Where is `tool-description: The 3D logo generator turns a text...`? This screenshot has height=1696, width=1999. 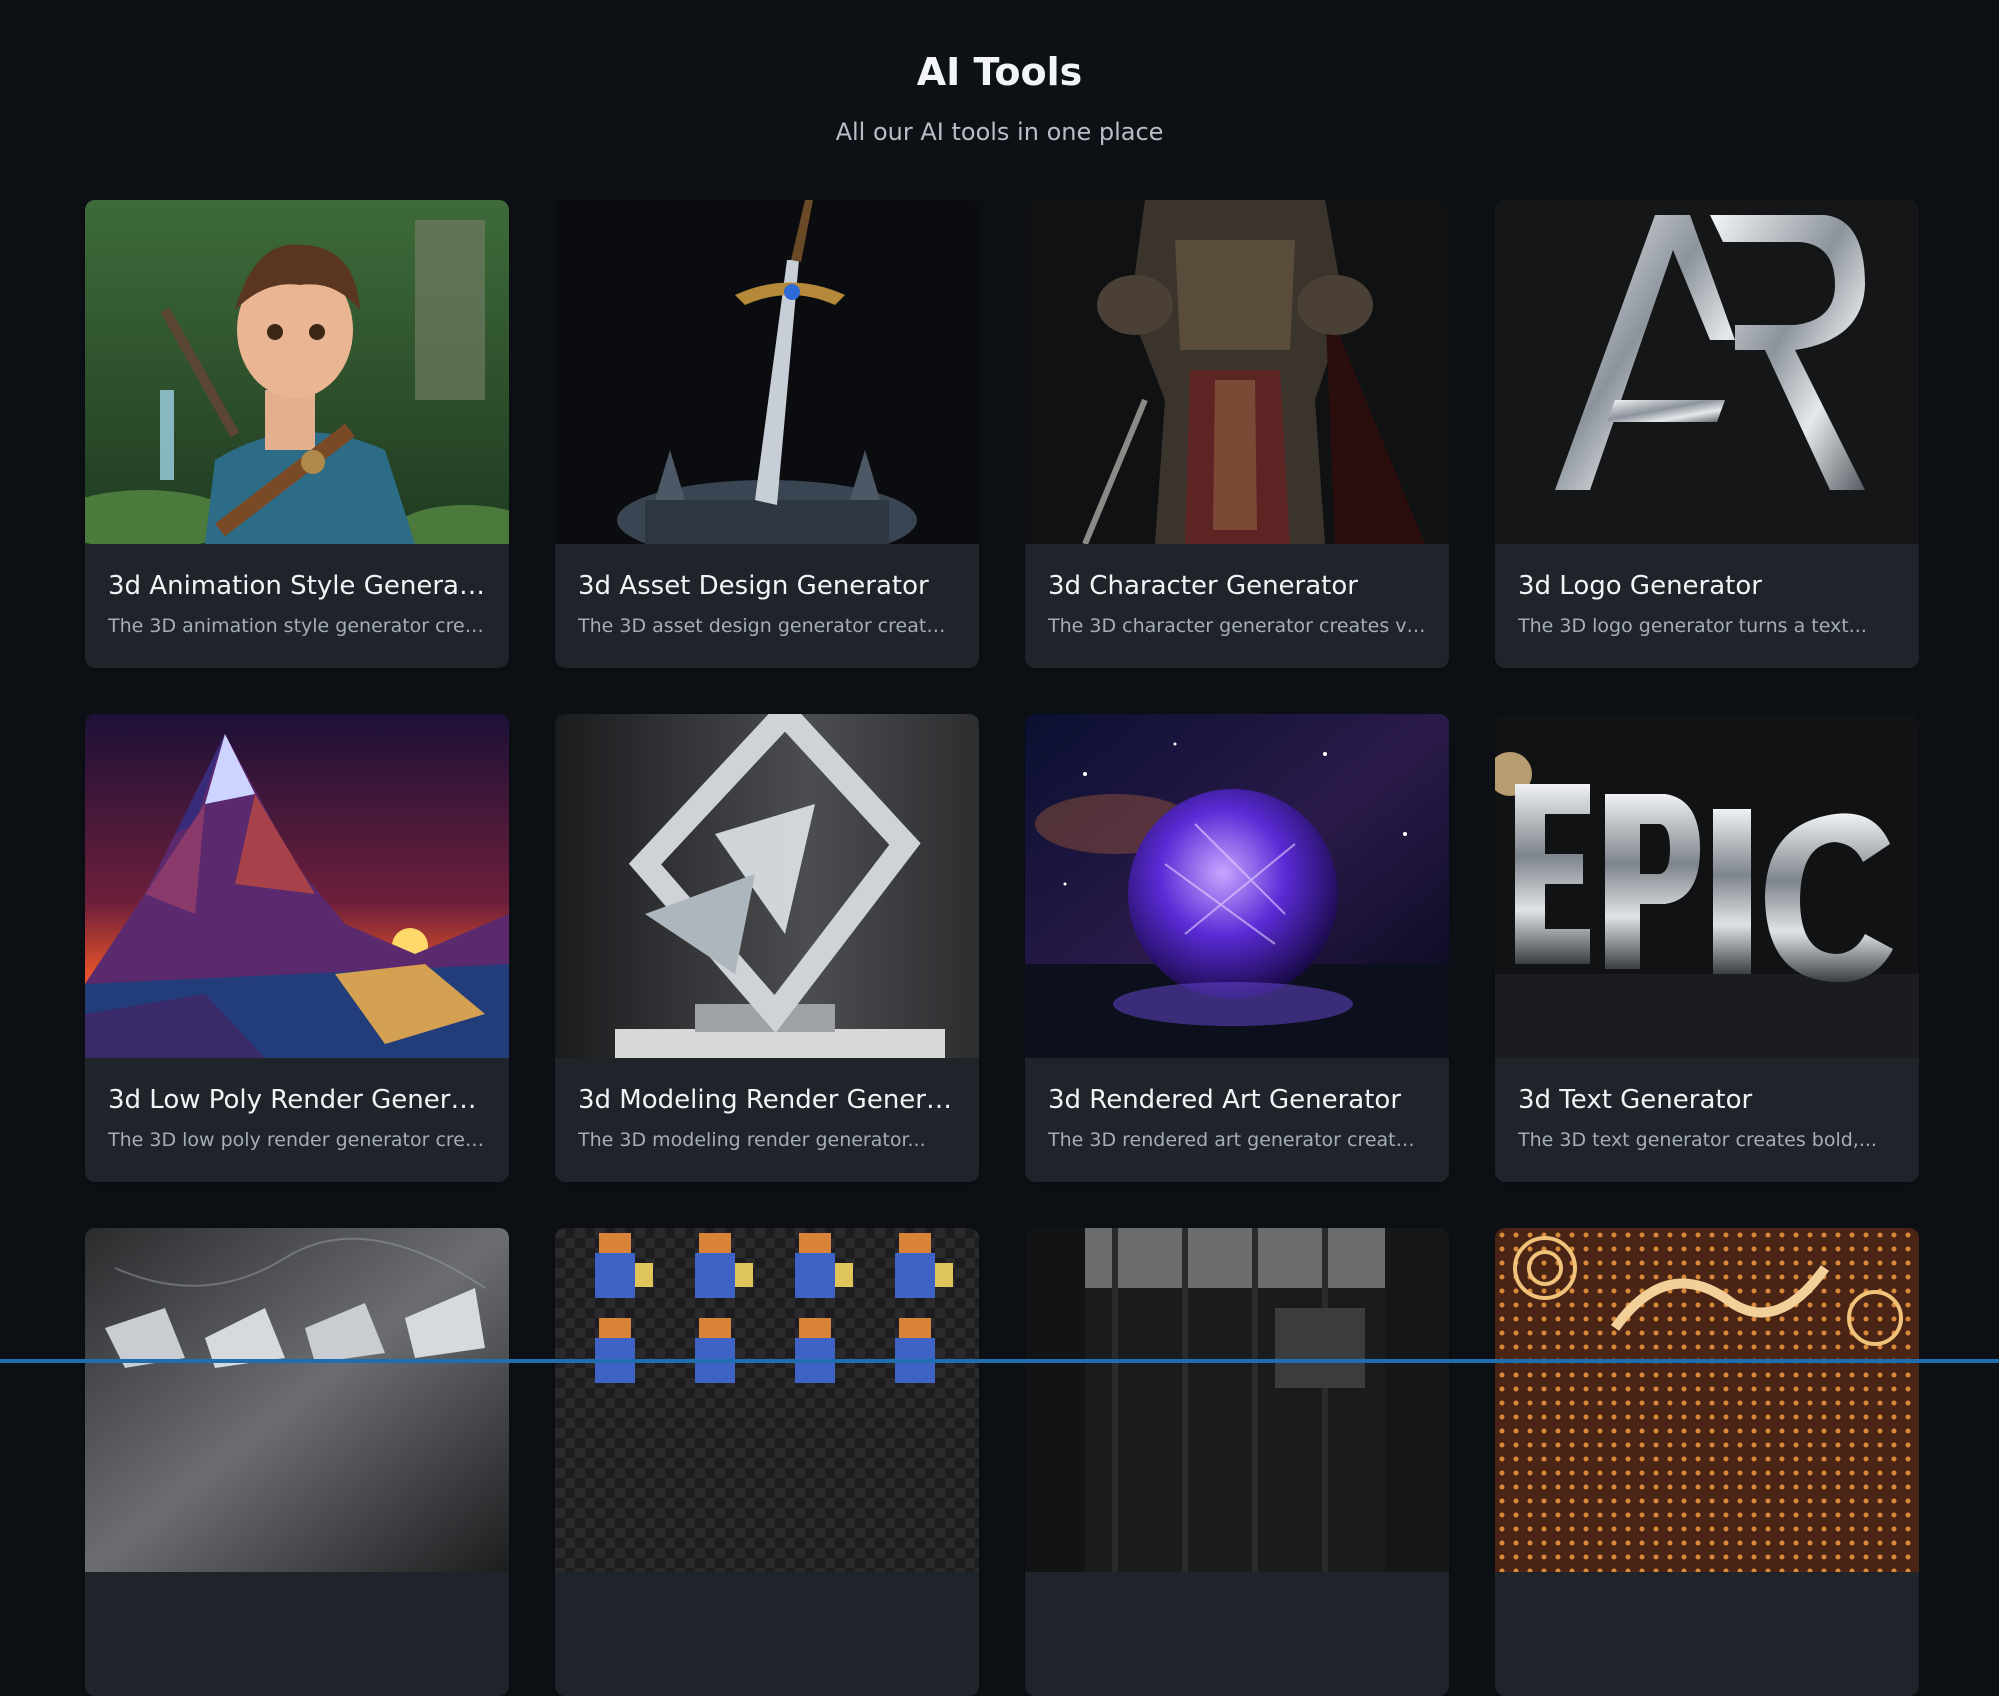 tool-description: The 3D logo generator turns a text... is located at coordinates (1692, 626).